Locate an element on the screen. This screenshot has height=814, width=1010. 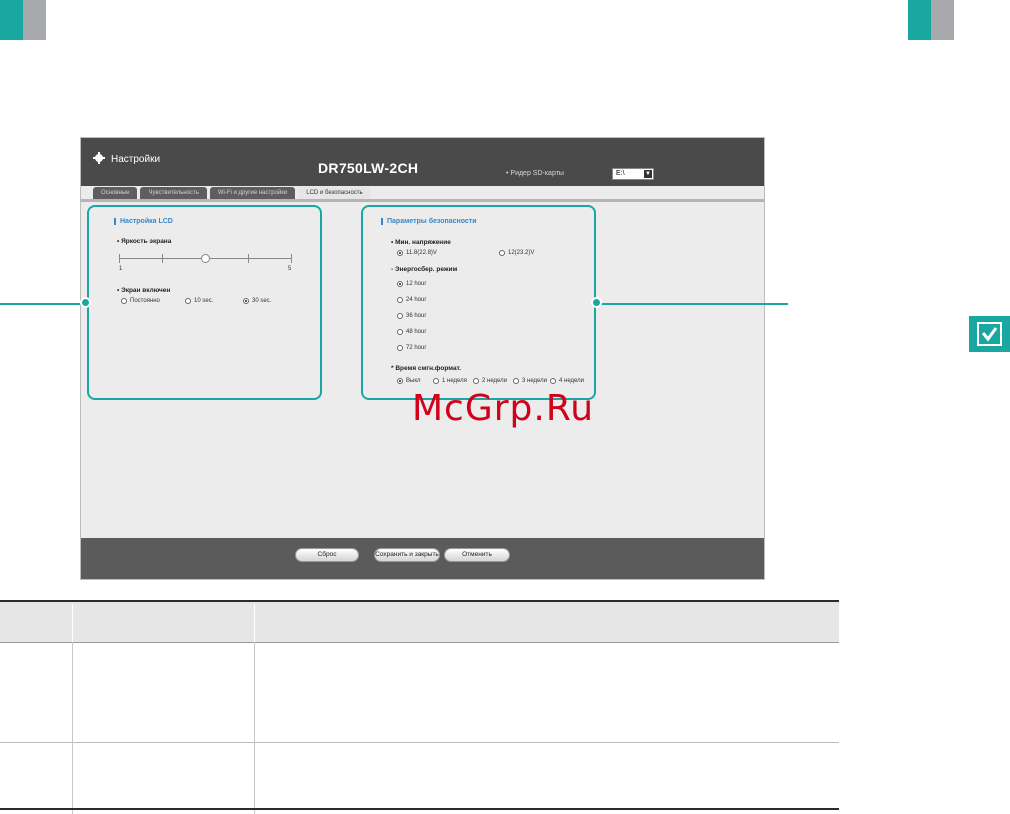
tab-2: Wi-Fi и другие настройки is located at coordinates (252, 193).